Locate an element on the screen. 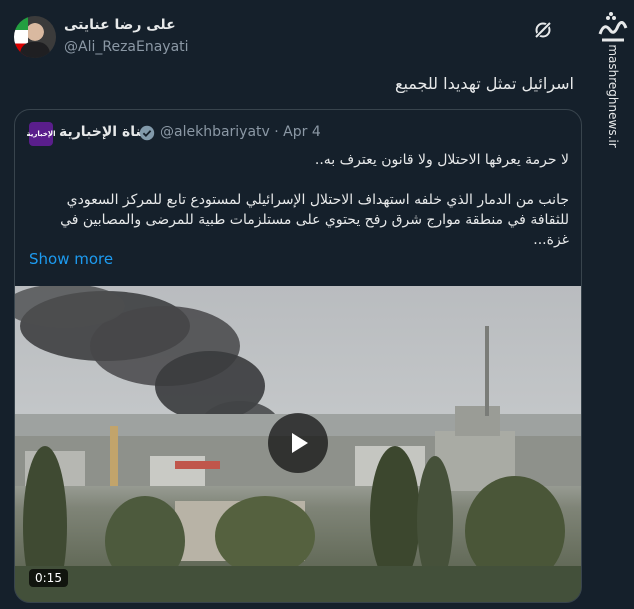  watermark-url-text: mashreghnews.ir is located at coordinates (613, 96).